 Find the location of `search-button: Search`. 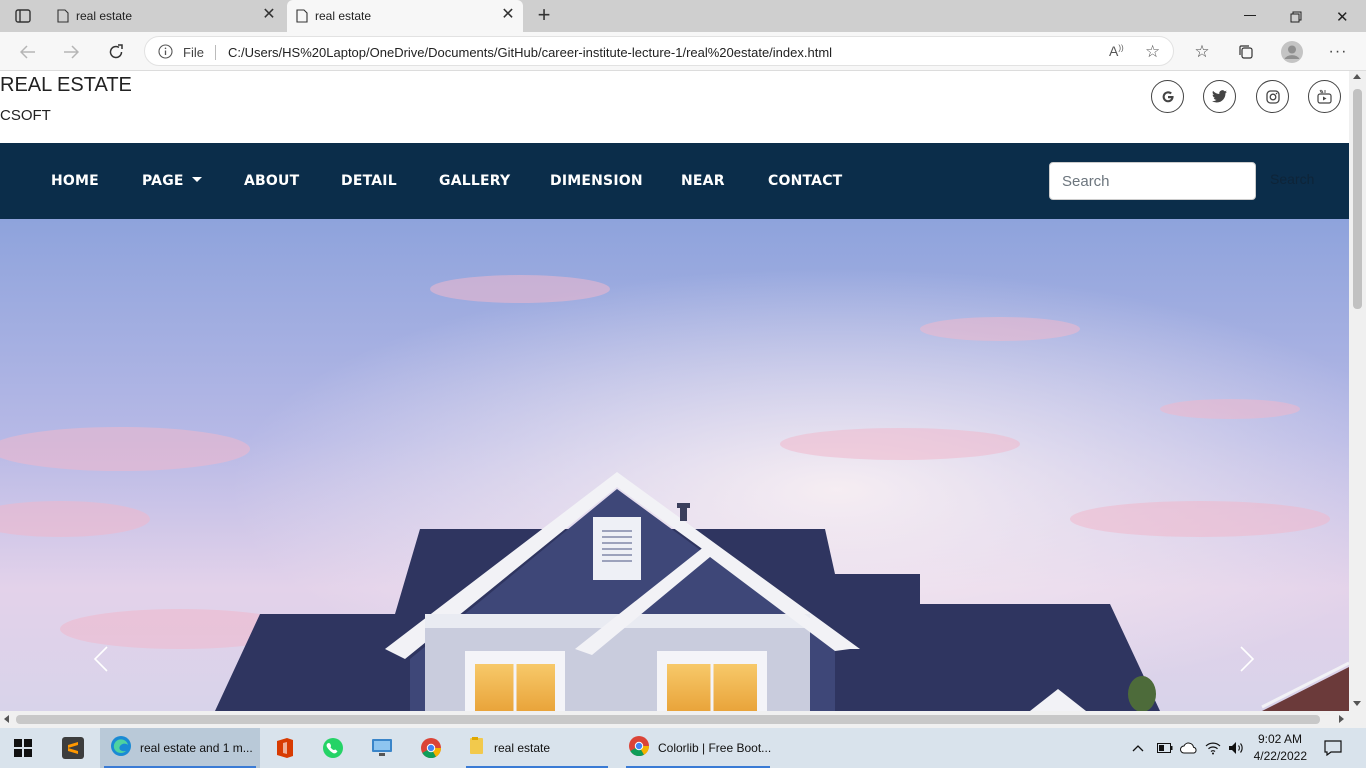

search-button: Search is located at coordinates (1292, 179).